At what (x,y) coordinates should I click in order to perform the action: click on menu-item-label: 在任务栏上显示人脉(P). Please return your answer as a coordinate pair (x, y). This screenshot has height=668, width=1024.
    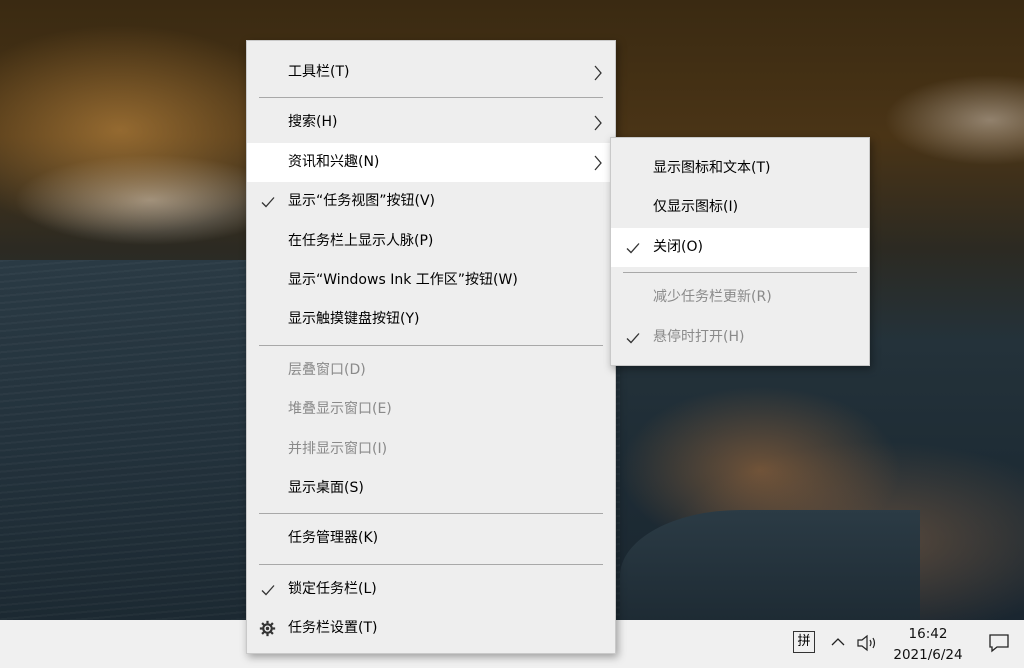
    Looking at the image, I should click on (361, 240).